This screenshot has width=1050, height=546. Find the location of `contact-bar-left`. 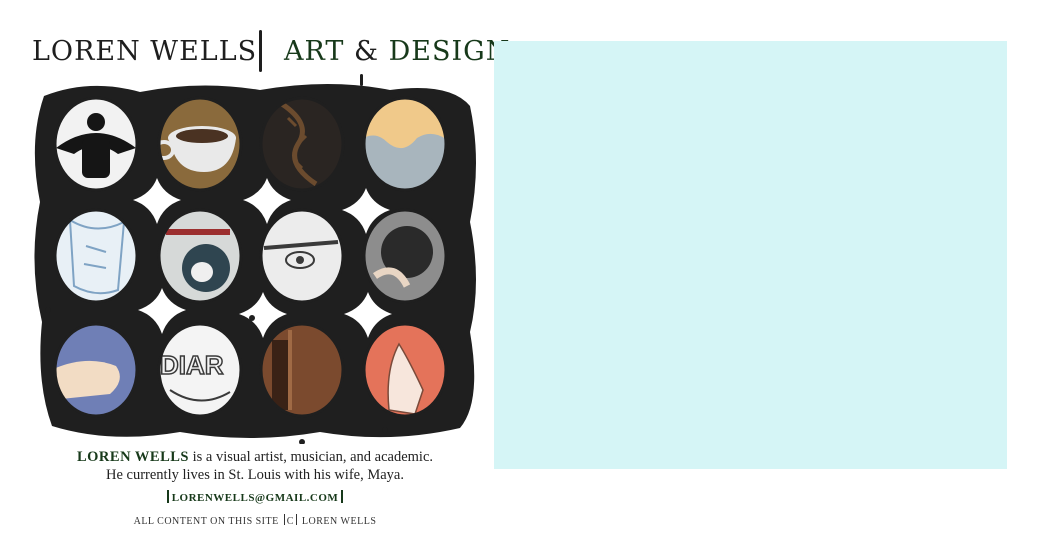

contact-bar-left is located at coordinates (167, 496).